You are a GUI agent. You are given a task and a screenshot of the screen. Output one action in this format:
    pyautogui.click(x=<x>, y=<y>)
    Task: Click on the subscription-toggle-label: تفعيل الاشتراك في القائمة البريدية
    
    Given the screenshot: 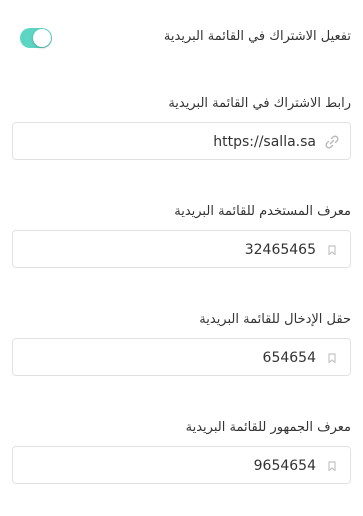 What is the action you would take?
    pyautogui.click(x=257, y=36)
    